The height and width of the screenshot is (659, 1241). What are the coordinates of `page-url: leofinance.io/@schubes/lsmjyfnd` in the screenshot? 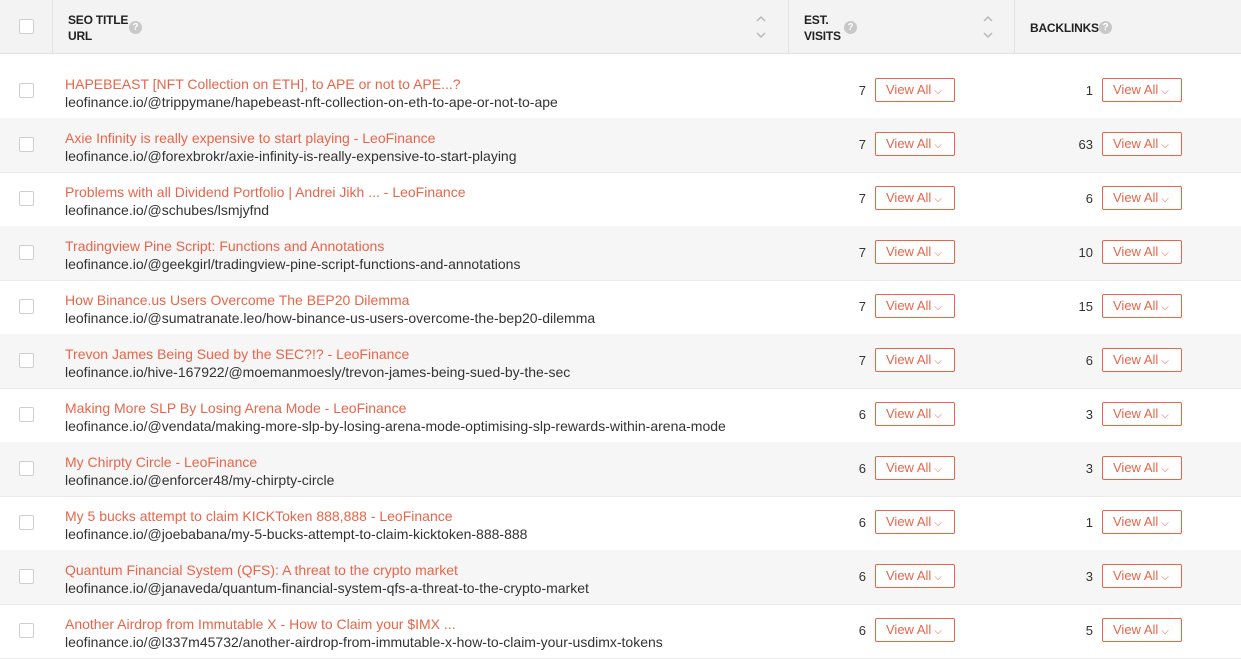 It's located at (167, 210).